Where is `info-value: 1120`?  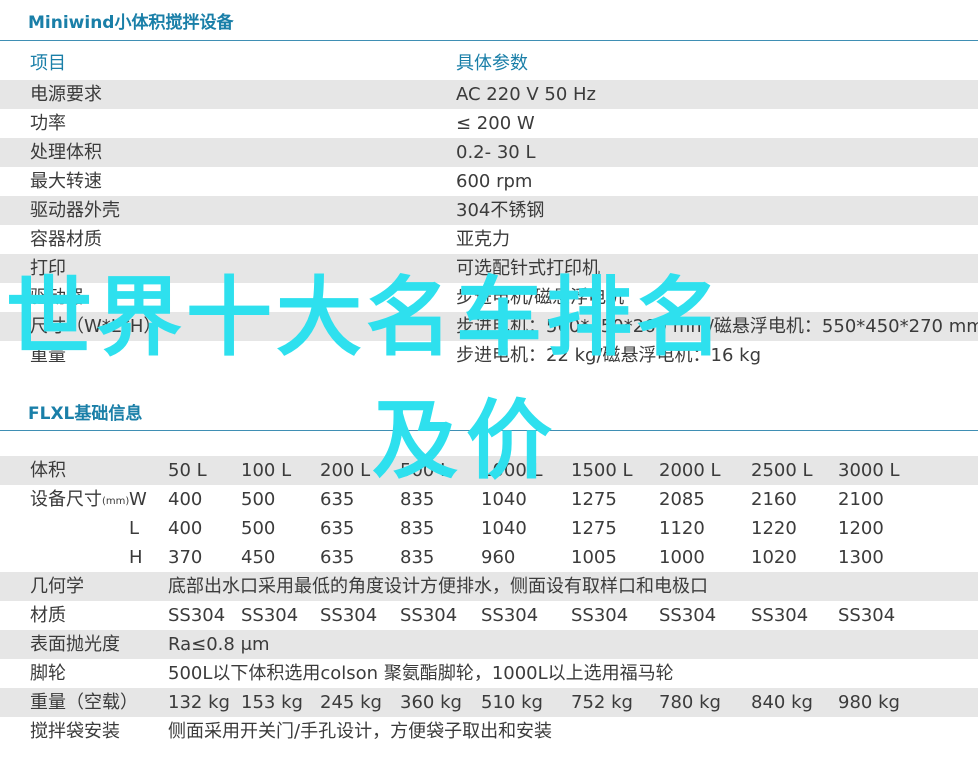 info-value: 1120 is located at coordinates (682, 528).